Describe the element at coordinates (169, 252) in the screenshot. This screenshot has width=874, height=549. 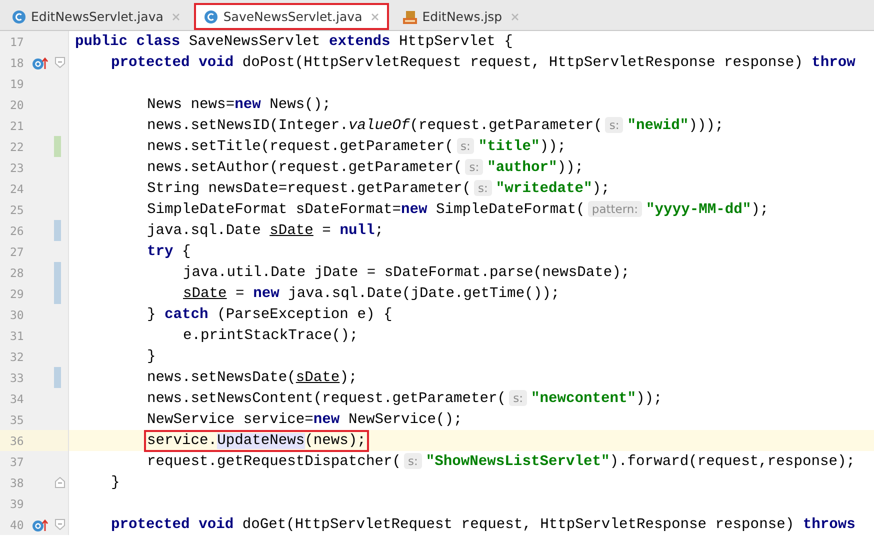
I see `code-line: try {` at that location.